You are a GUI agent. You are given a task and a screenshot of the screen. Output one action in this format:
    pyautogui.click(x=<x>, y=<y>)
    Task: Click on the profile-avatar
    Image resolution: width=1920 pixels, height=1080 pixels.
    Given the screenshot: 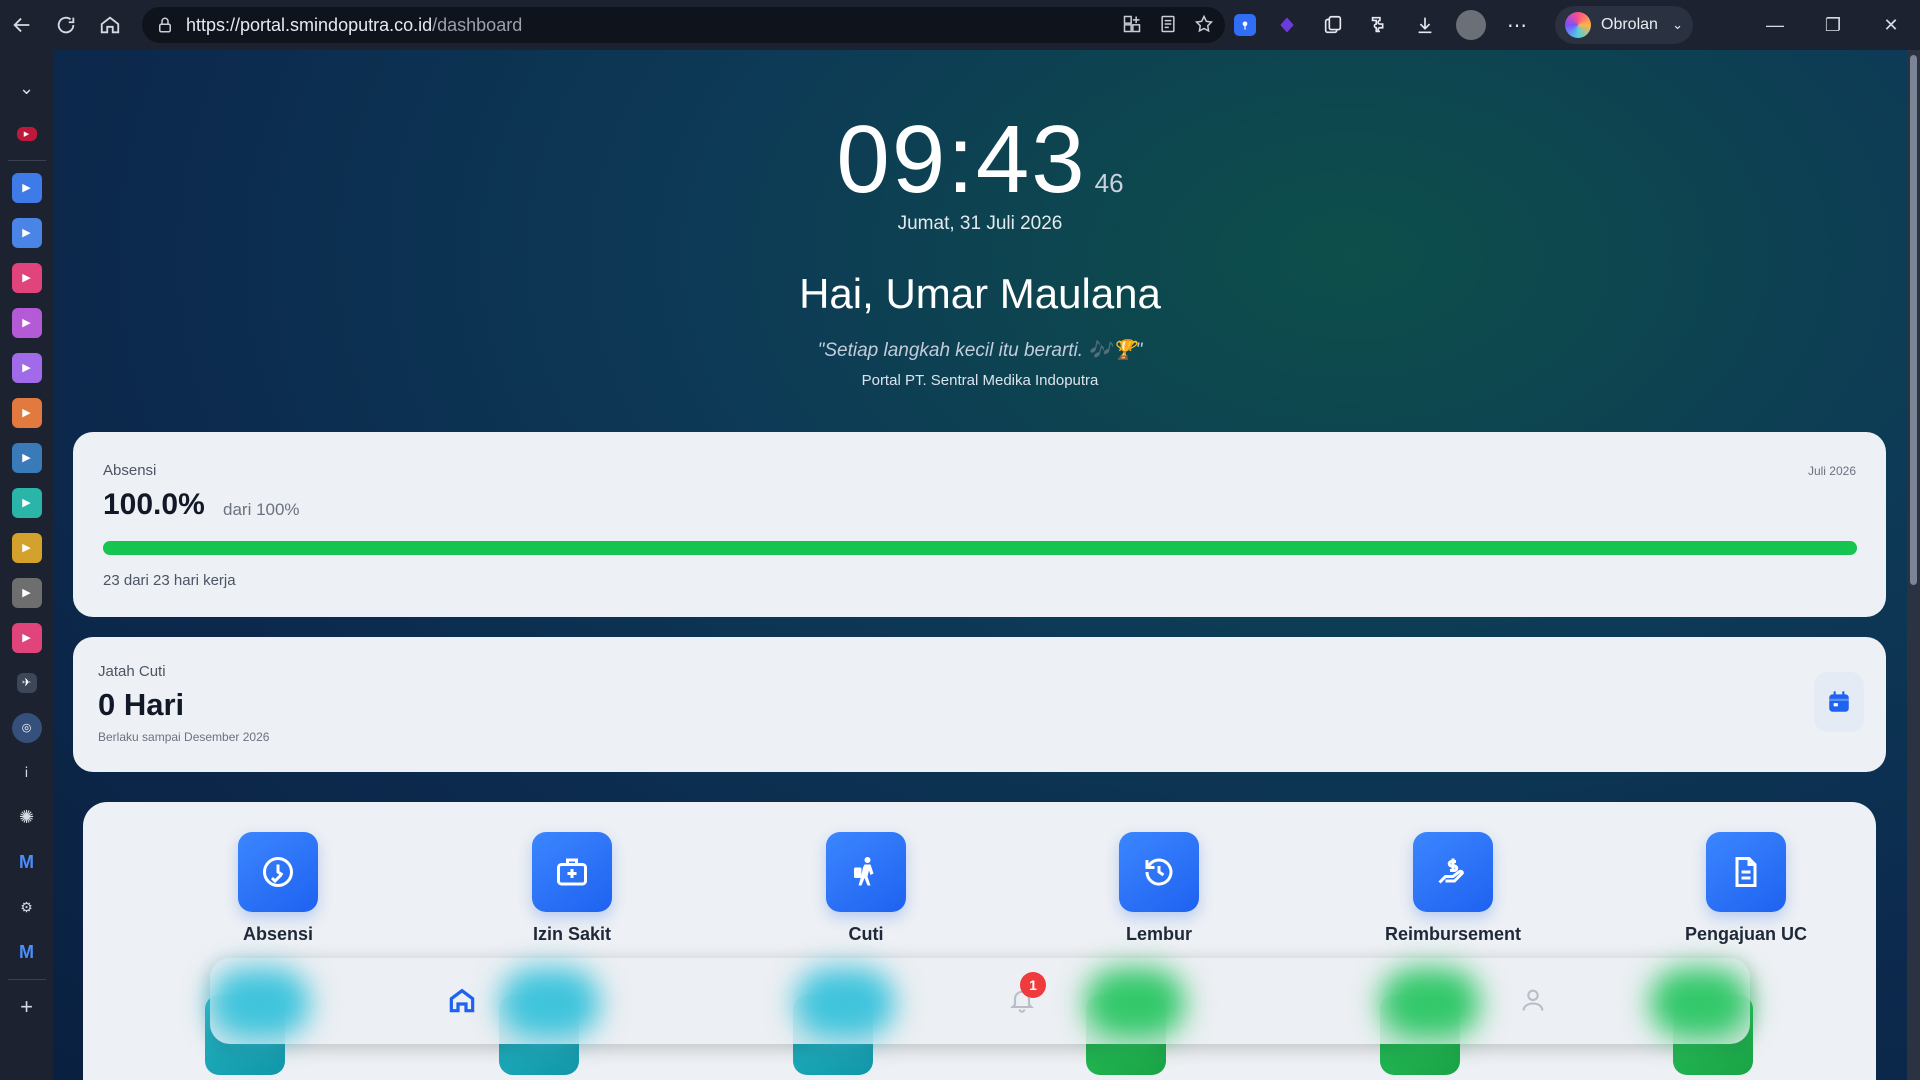 What is the action you would take?
    pyautogui.click(x=1471, y=25)
    